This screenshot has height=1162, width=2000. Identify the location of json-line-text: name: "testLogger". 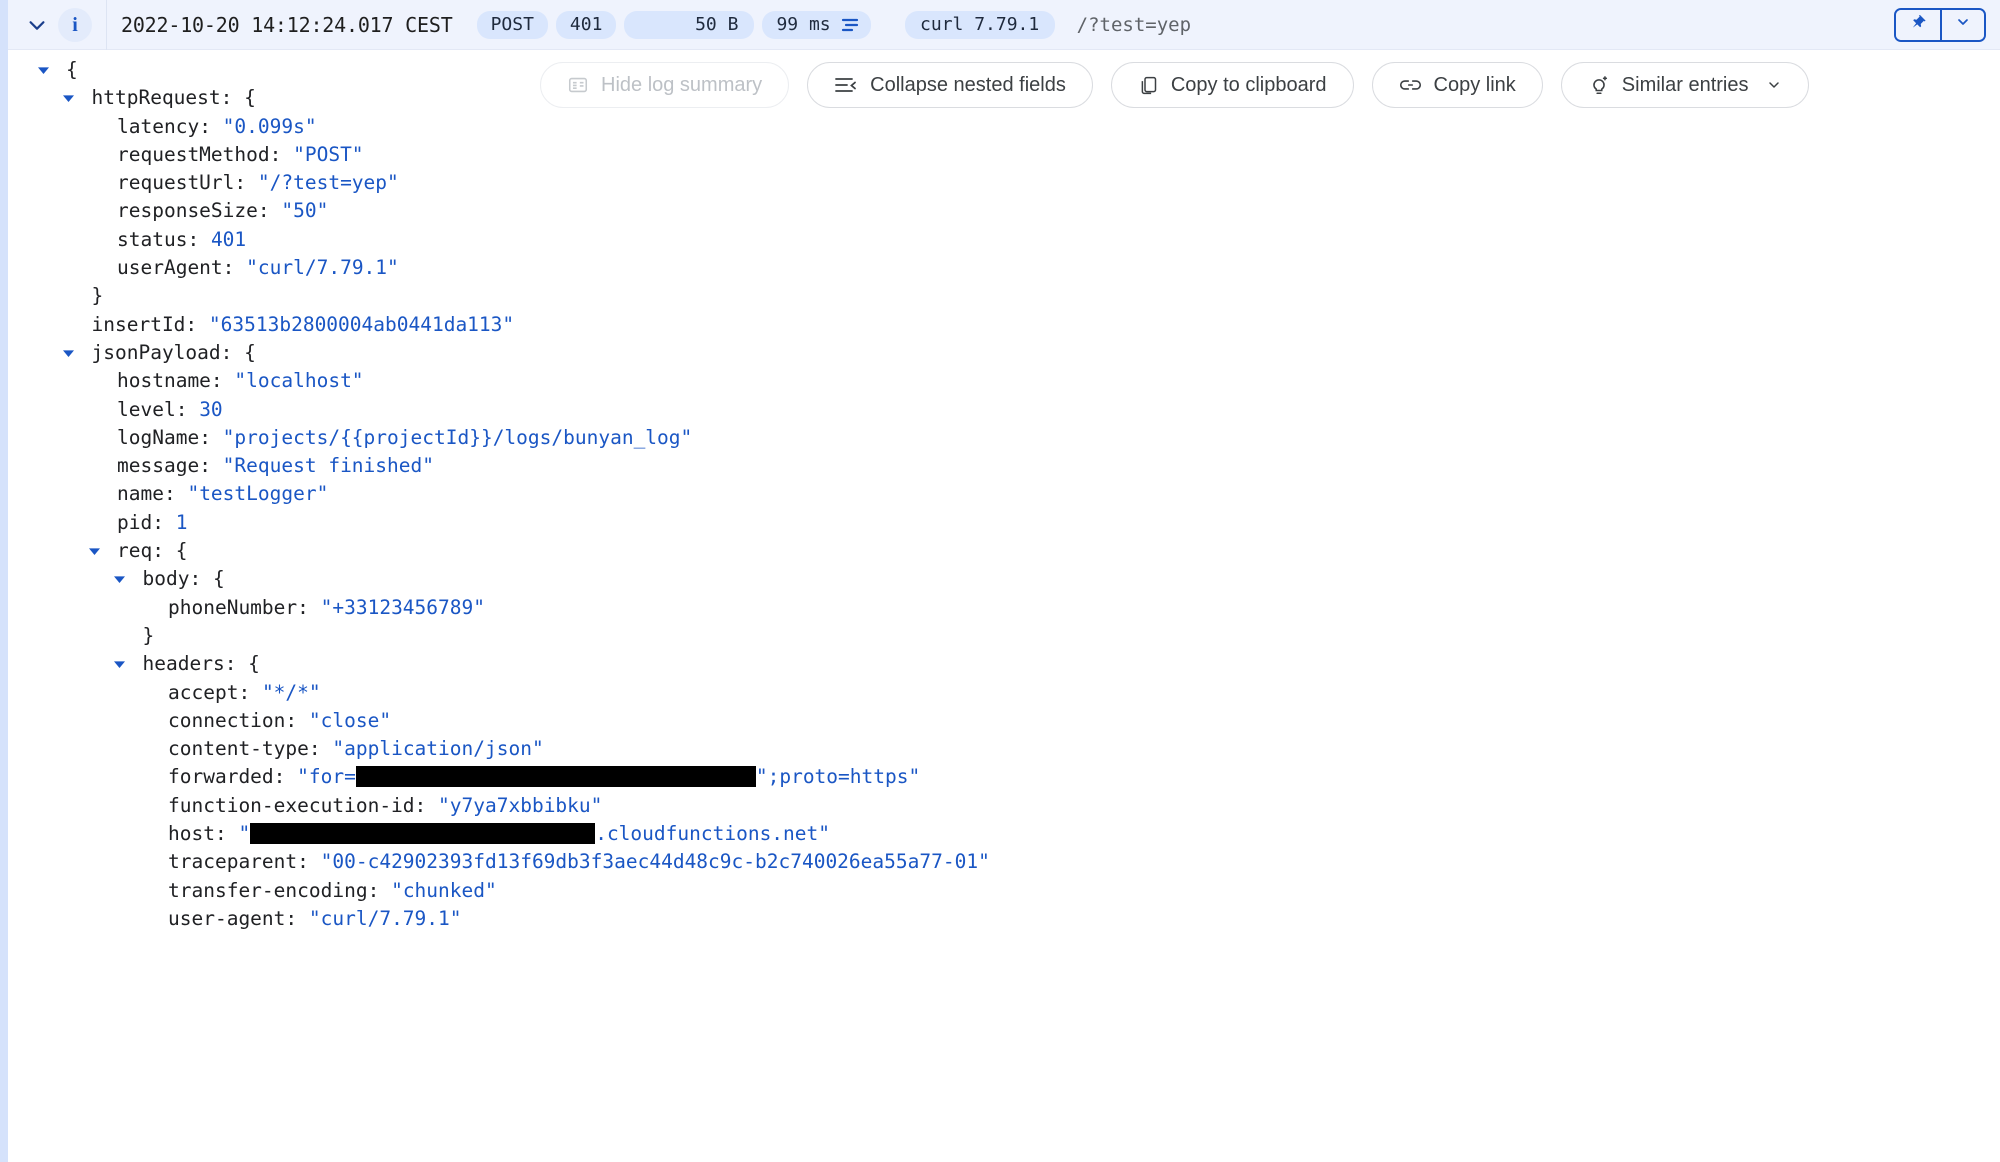
(222, 494).